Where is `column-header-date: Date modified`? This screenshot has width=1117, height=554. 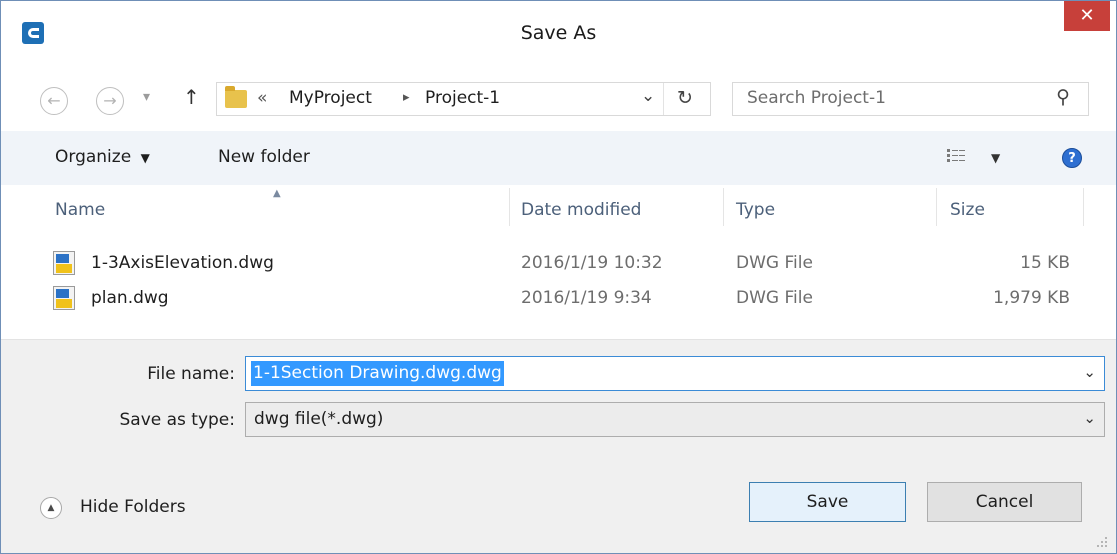 column-header-date: Date modified is located at coordinates (581, 210).